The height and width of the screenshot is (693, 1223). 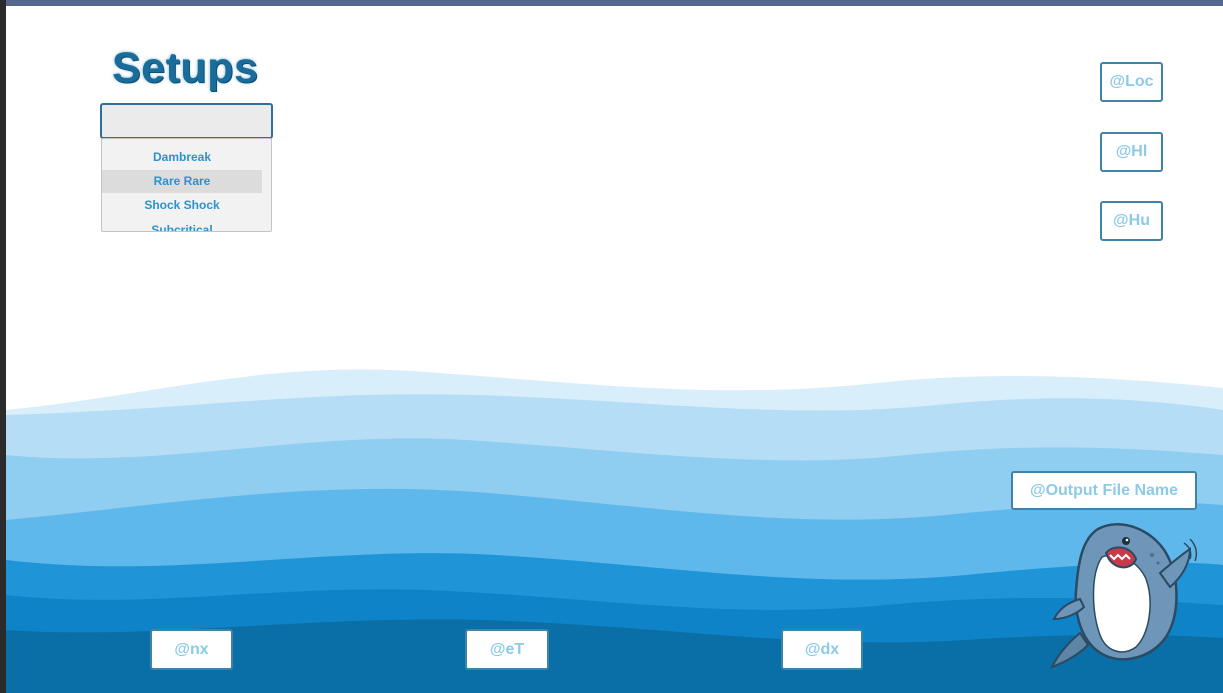 What do you see at coordinates (1131, 82) in the screenshot?
I see `loc-button: @Loc` at bounding box center [1131, 82].